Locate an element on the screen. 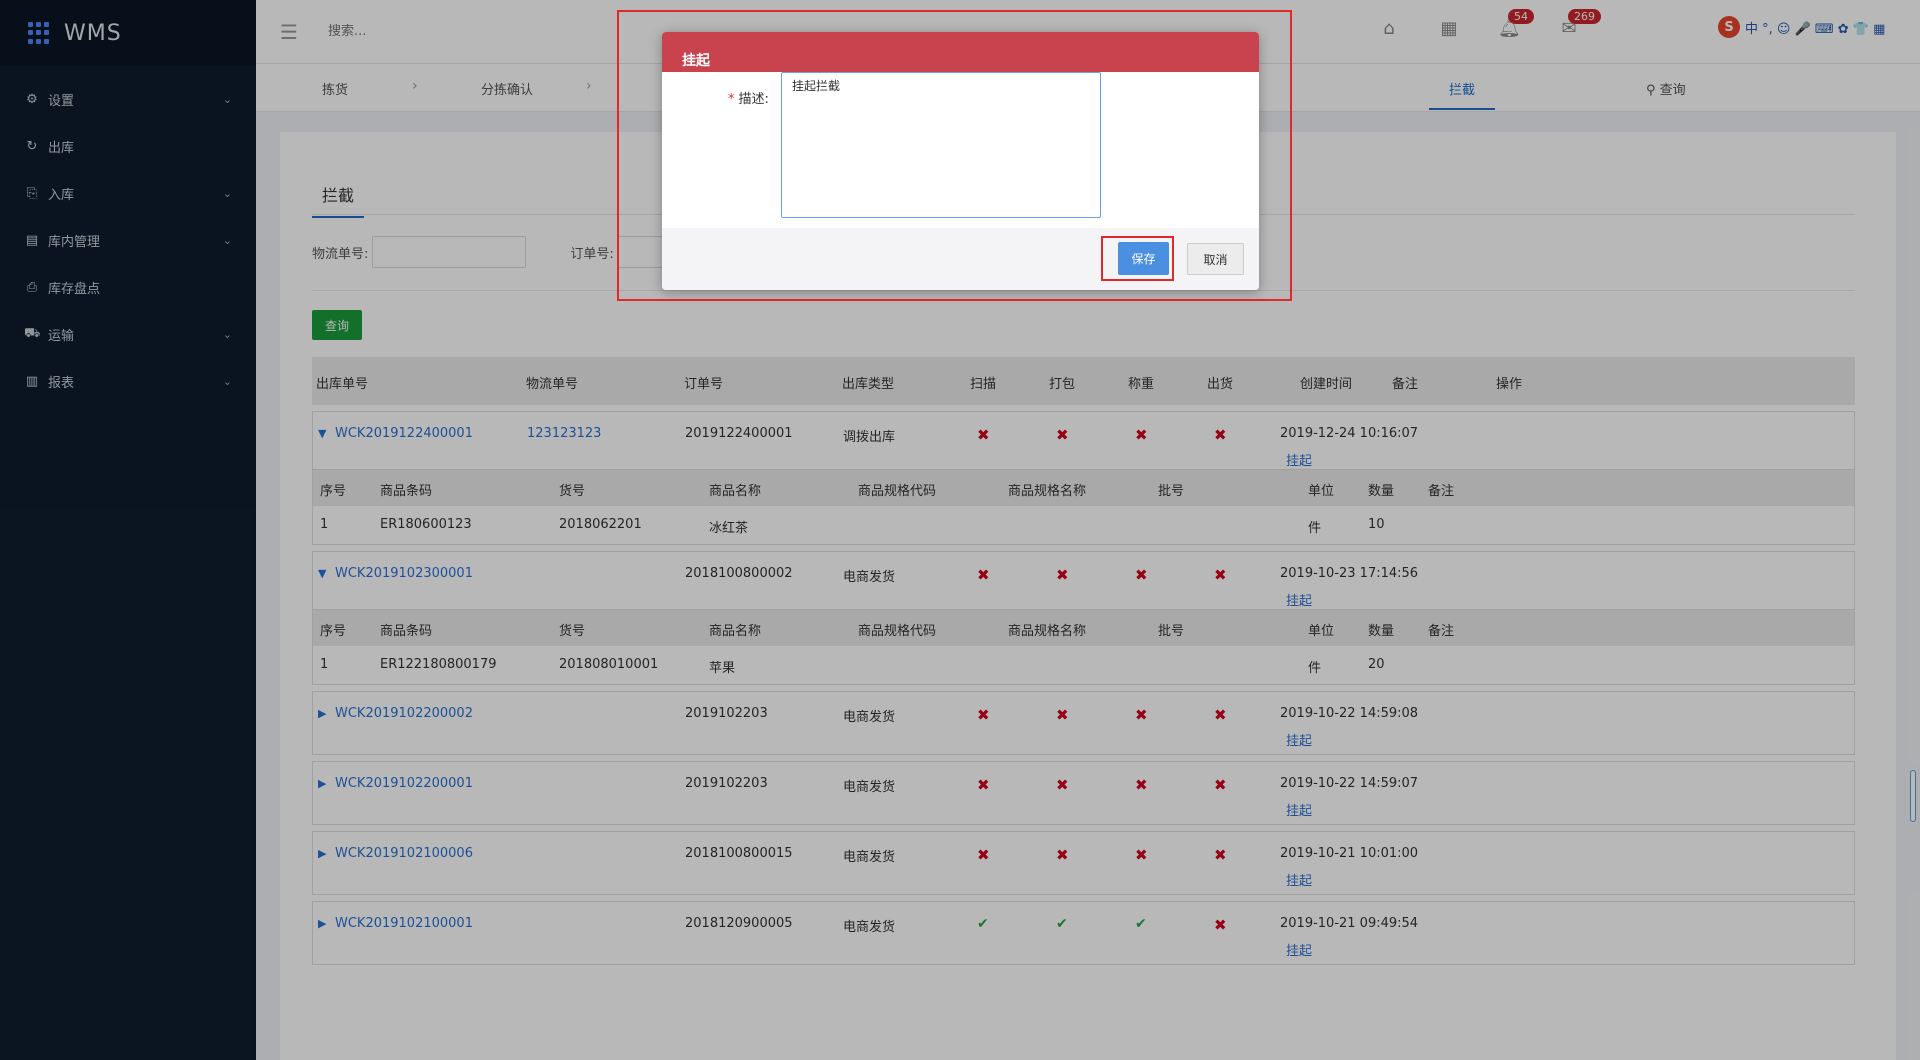 This screenshot has width=1920, height=1060. desc-label: * 描述: is located at coordinates (748, 97).